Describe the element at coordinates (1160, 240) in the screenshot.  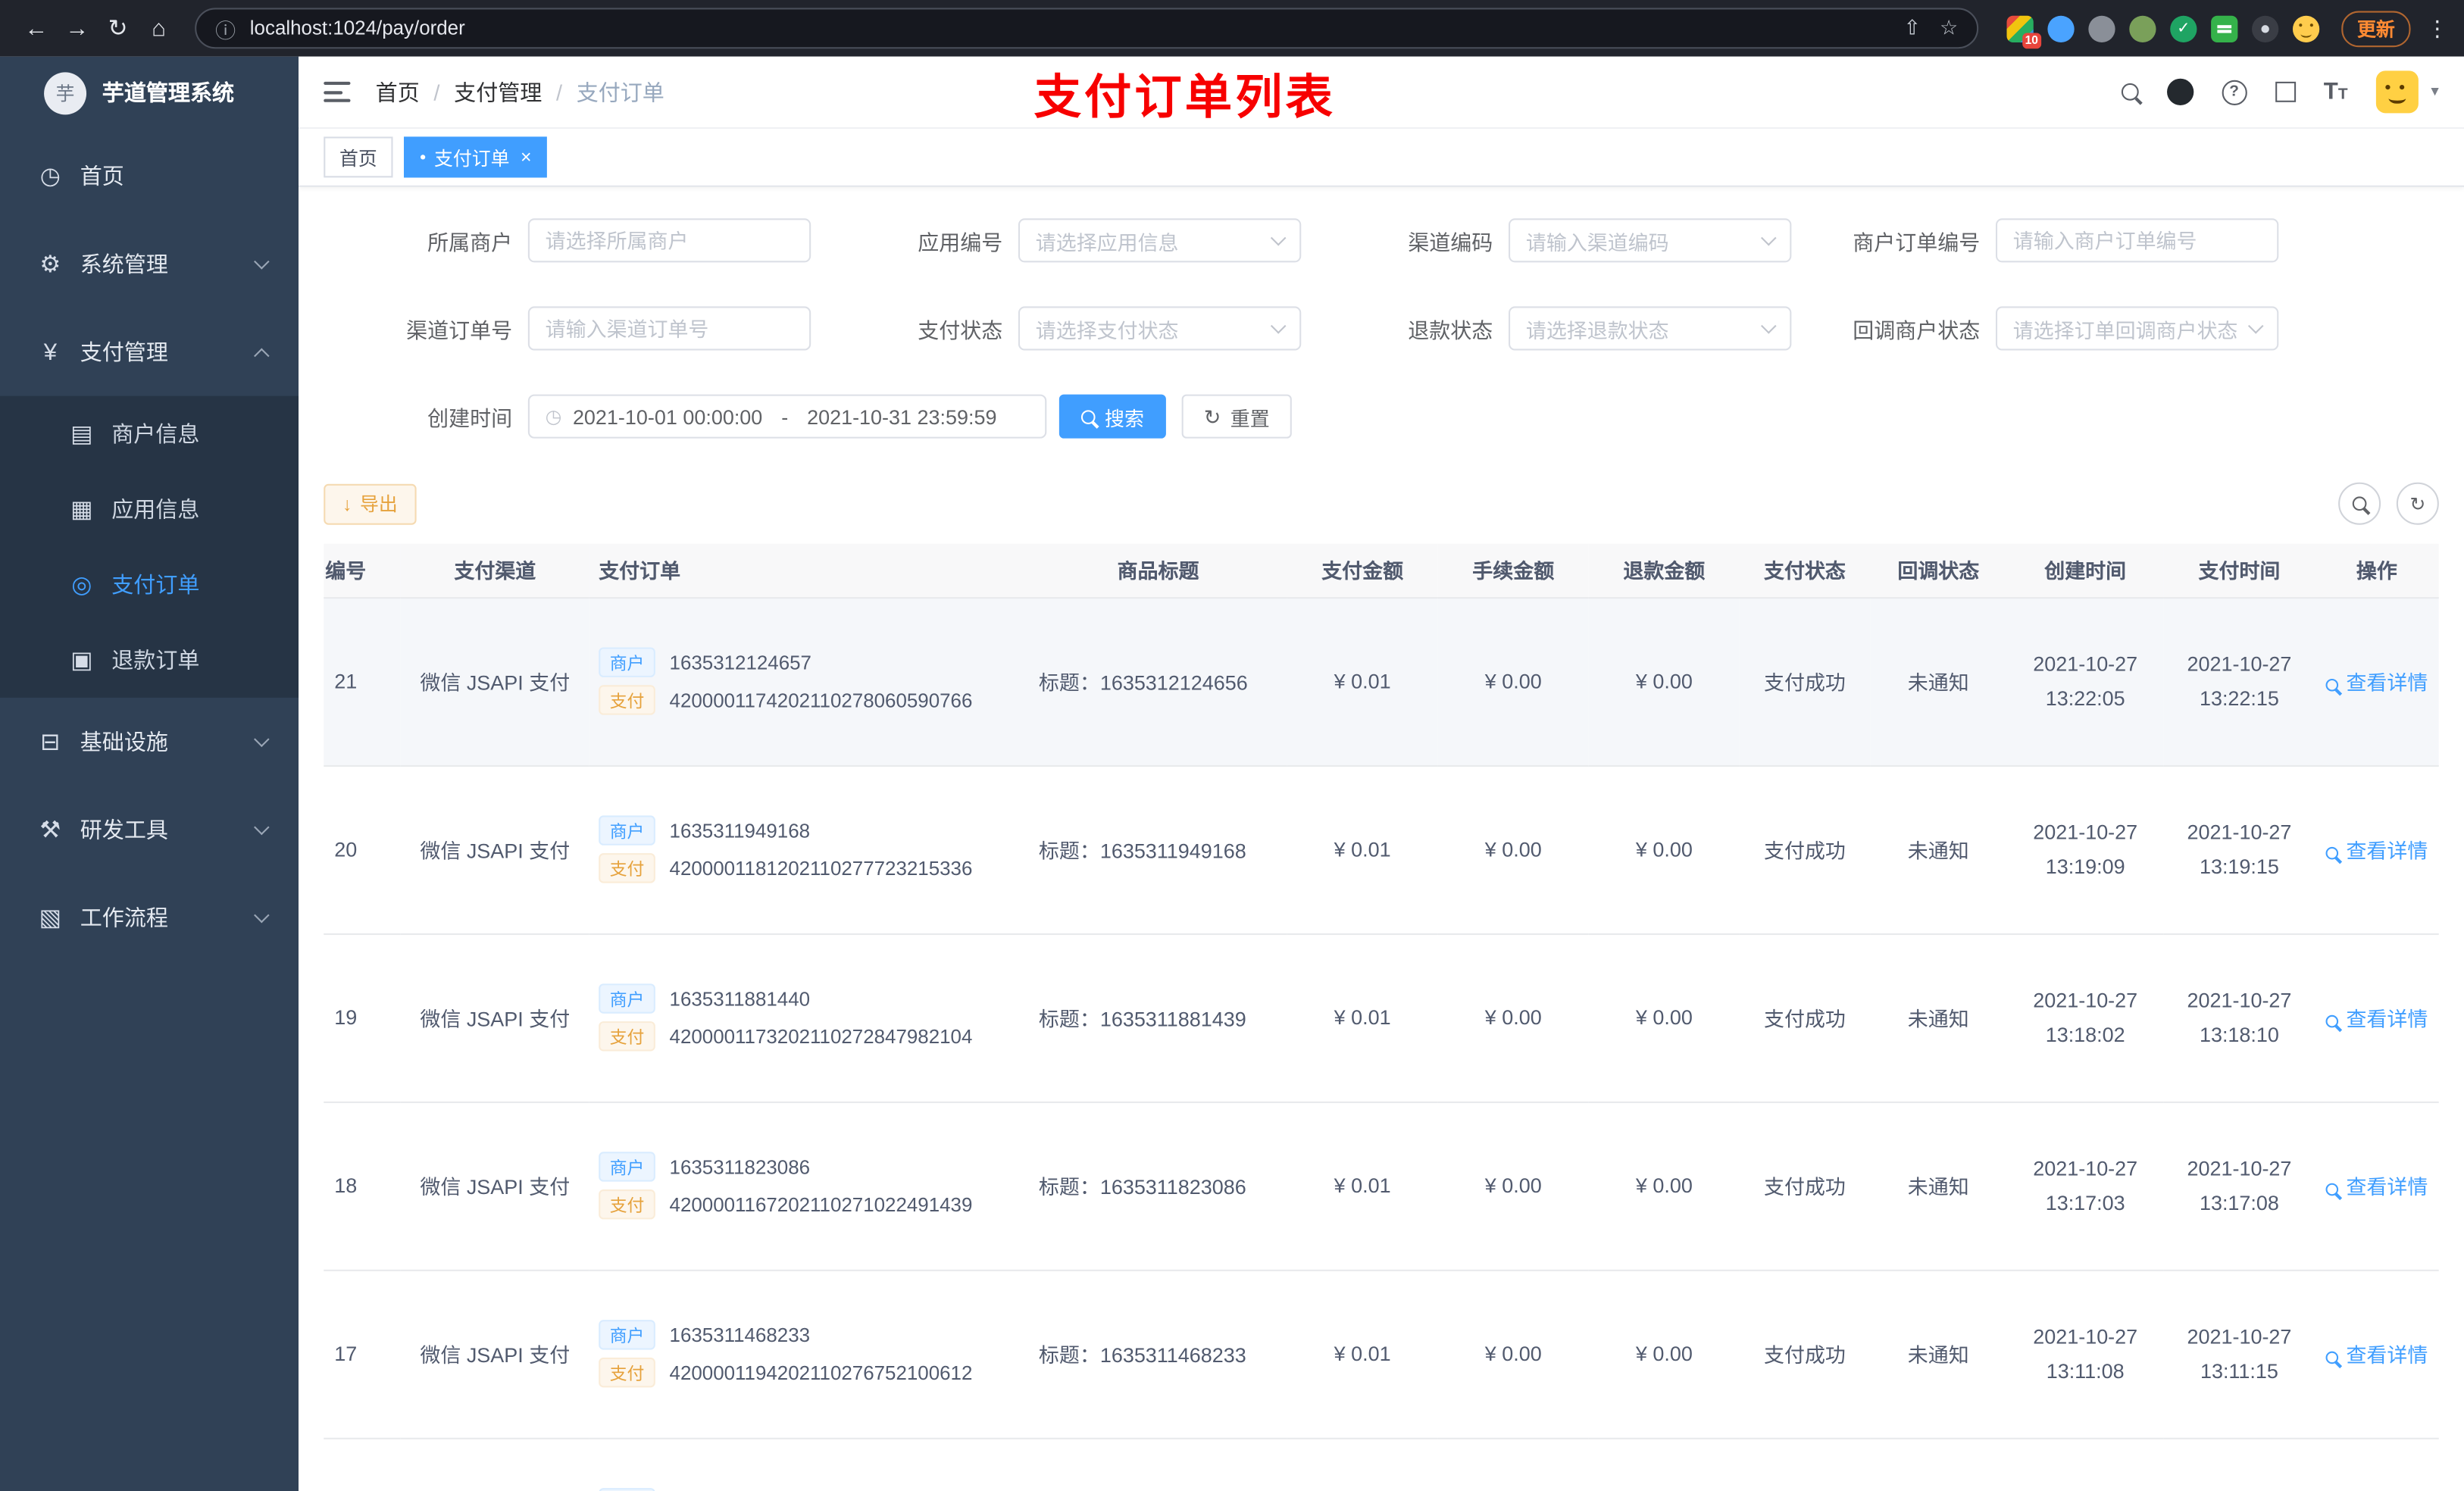
I see `app-id-select: 请选择应用信息` at that location.